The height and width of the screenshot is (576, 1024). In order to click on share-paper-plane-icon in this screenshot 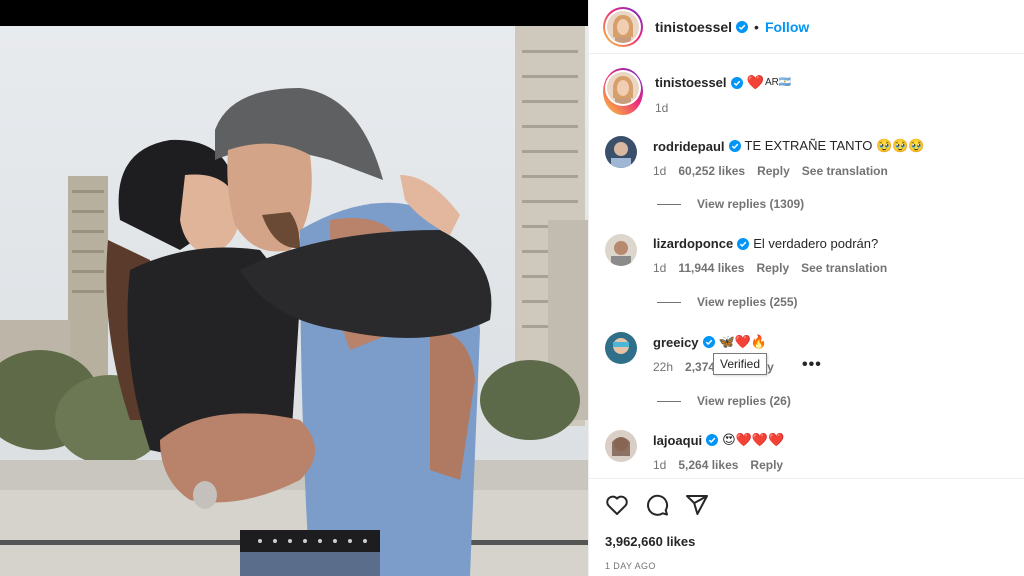, I will do `click(697, 505)`.